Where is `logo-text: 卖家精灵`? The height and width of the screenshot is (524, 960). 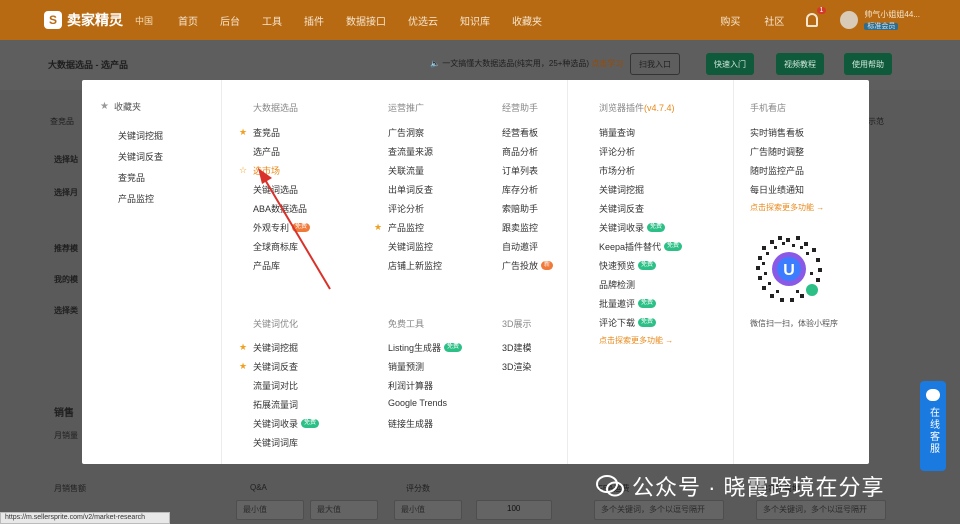 logo-text: 卖家精灵 is located at coordinates (95, 20).